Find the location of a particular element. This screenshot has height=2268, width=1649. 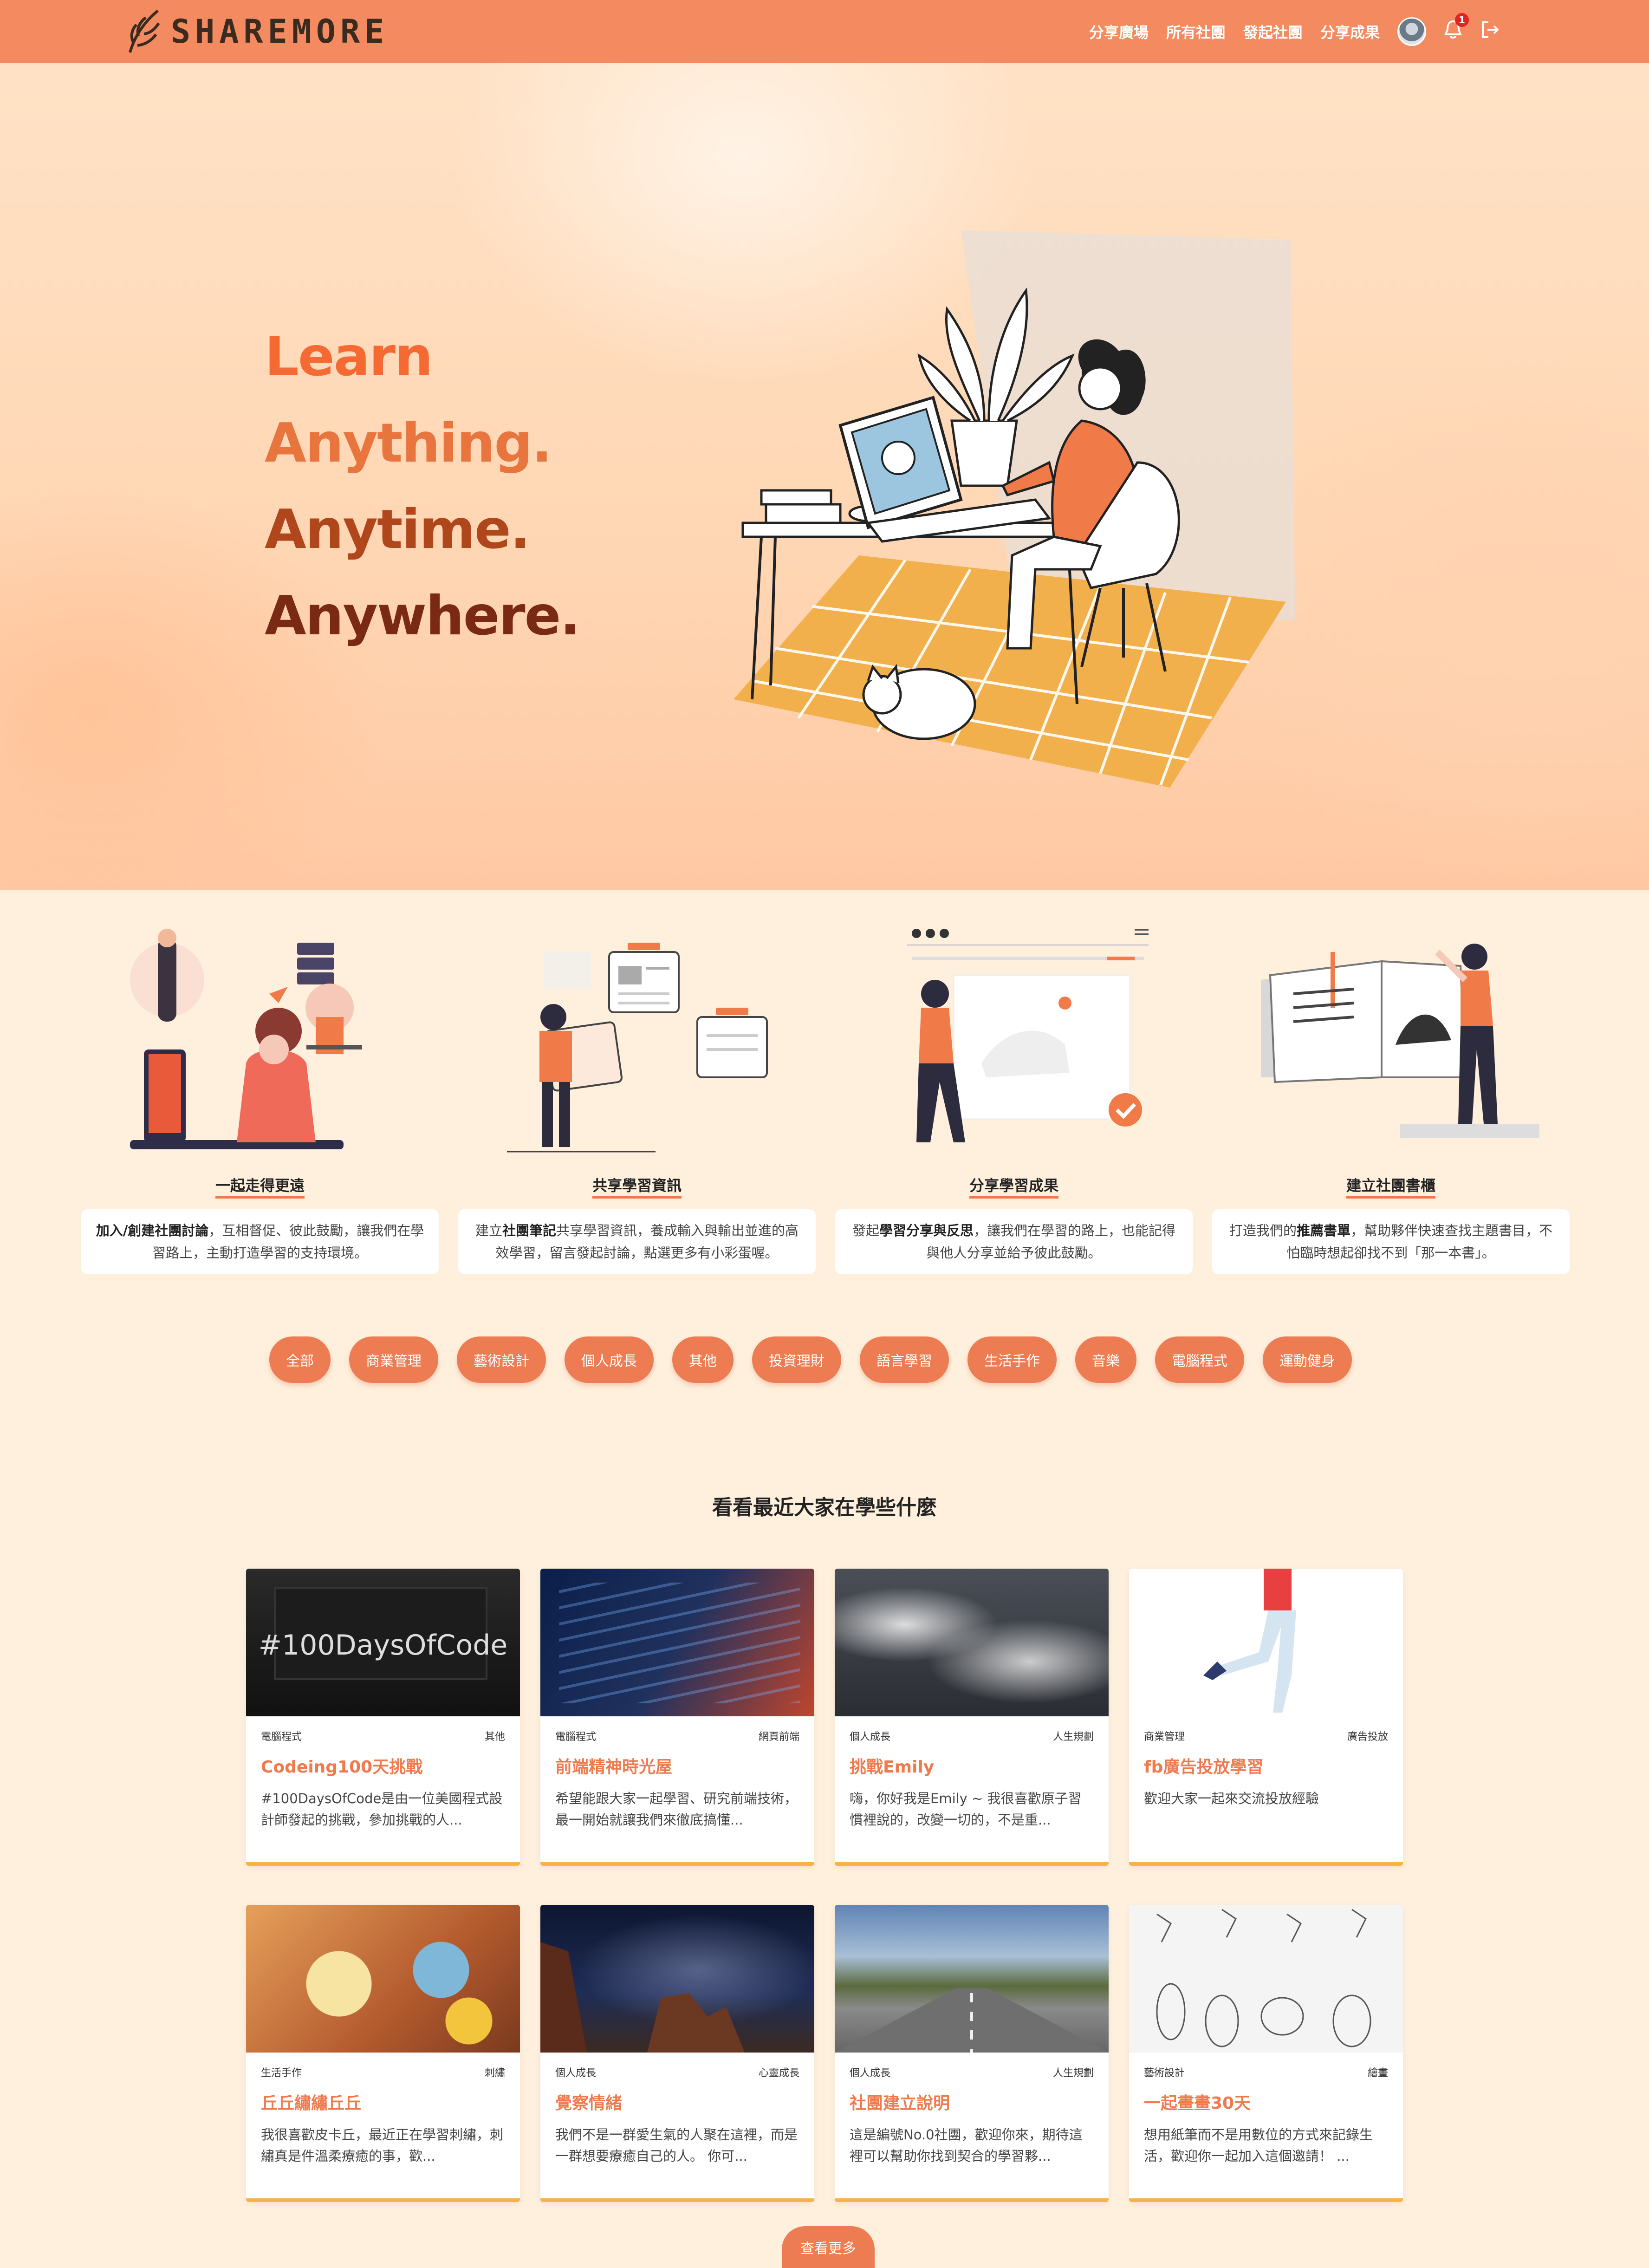

tag-programming: 電腦程式 is located at coordinates (1199, 1359).